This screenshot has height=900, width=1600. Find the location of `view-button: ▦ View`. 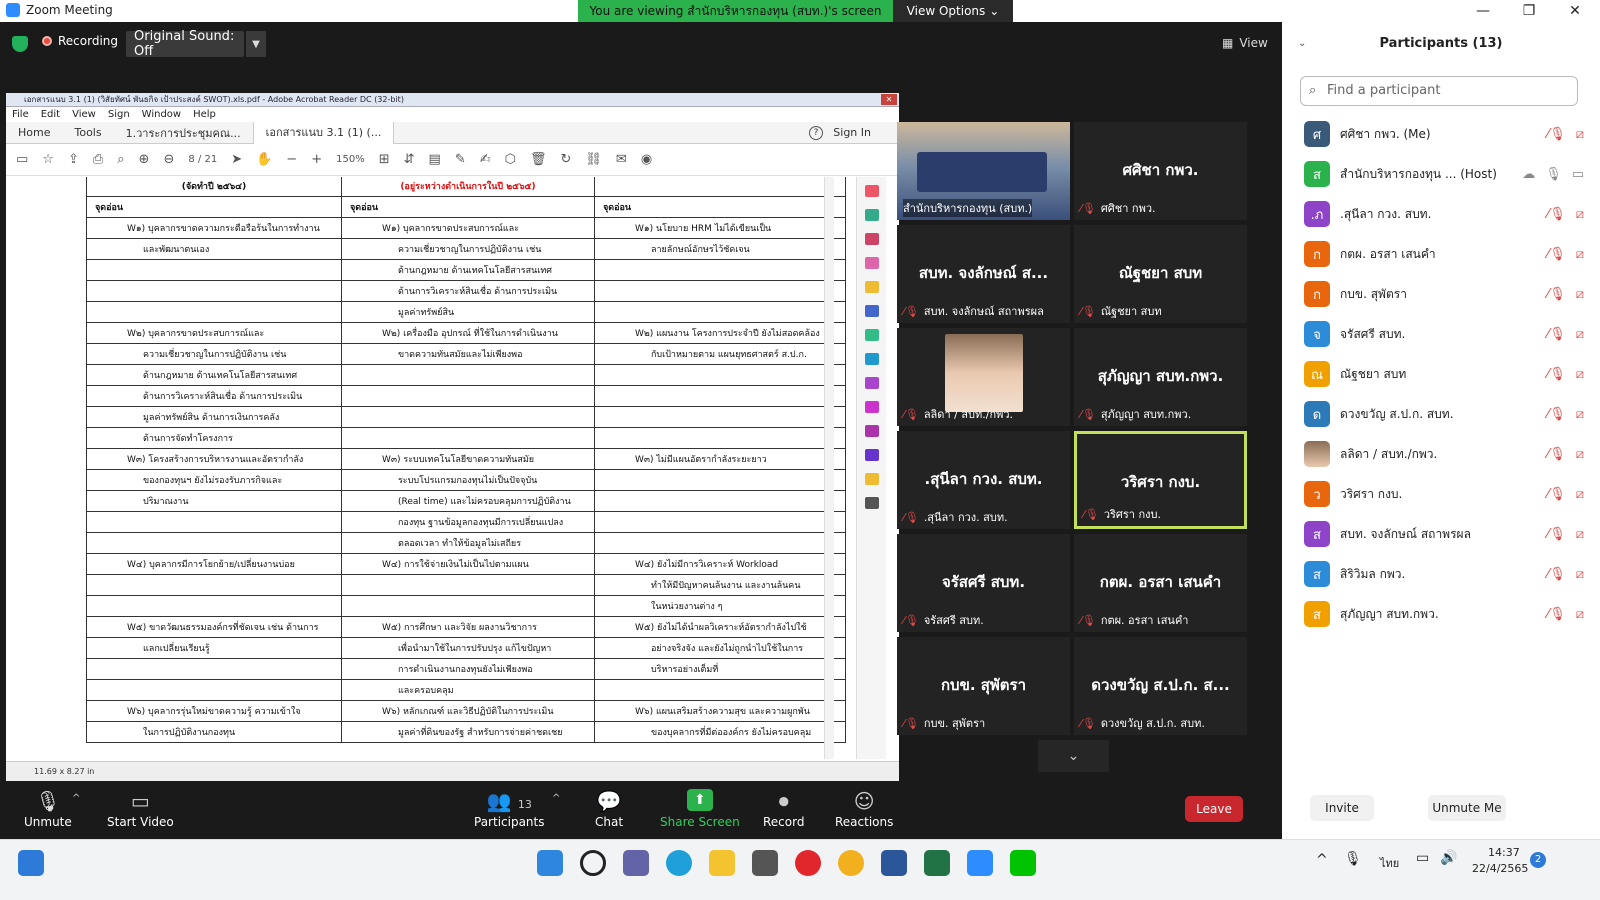

view-button: ▦ View is located at coordinates (1245, 43).